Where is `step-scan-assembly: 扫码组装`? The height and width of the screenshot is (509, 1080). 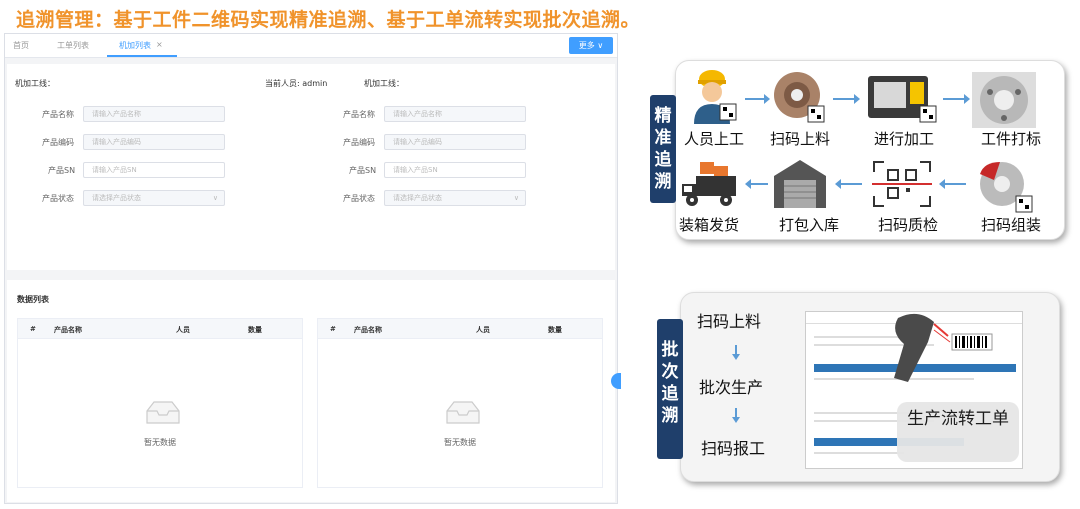 step-scan-assembly: 扫码组装 is located at coordinates (1011, 225).